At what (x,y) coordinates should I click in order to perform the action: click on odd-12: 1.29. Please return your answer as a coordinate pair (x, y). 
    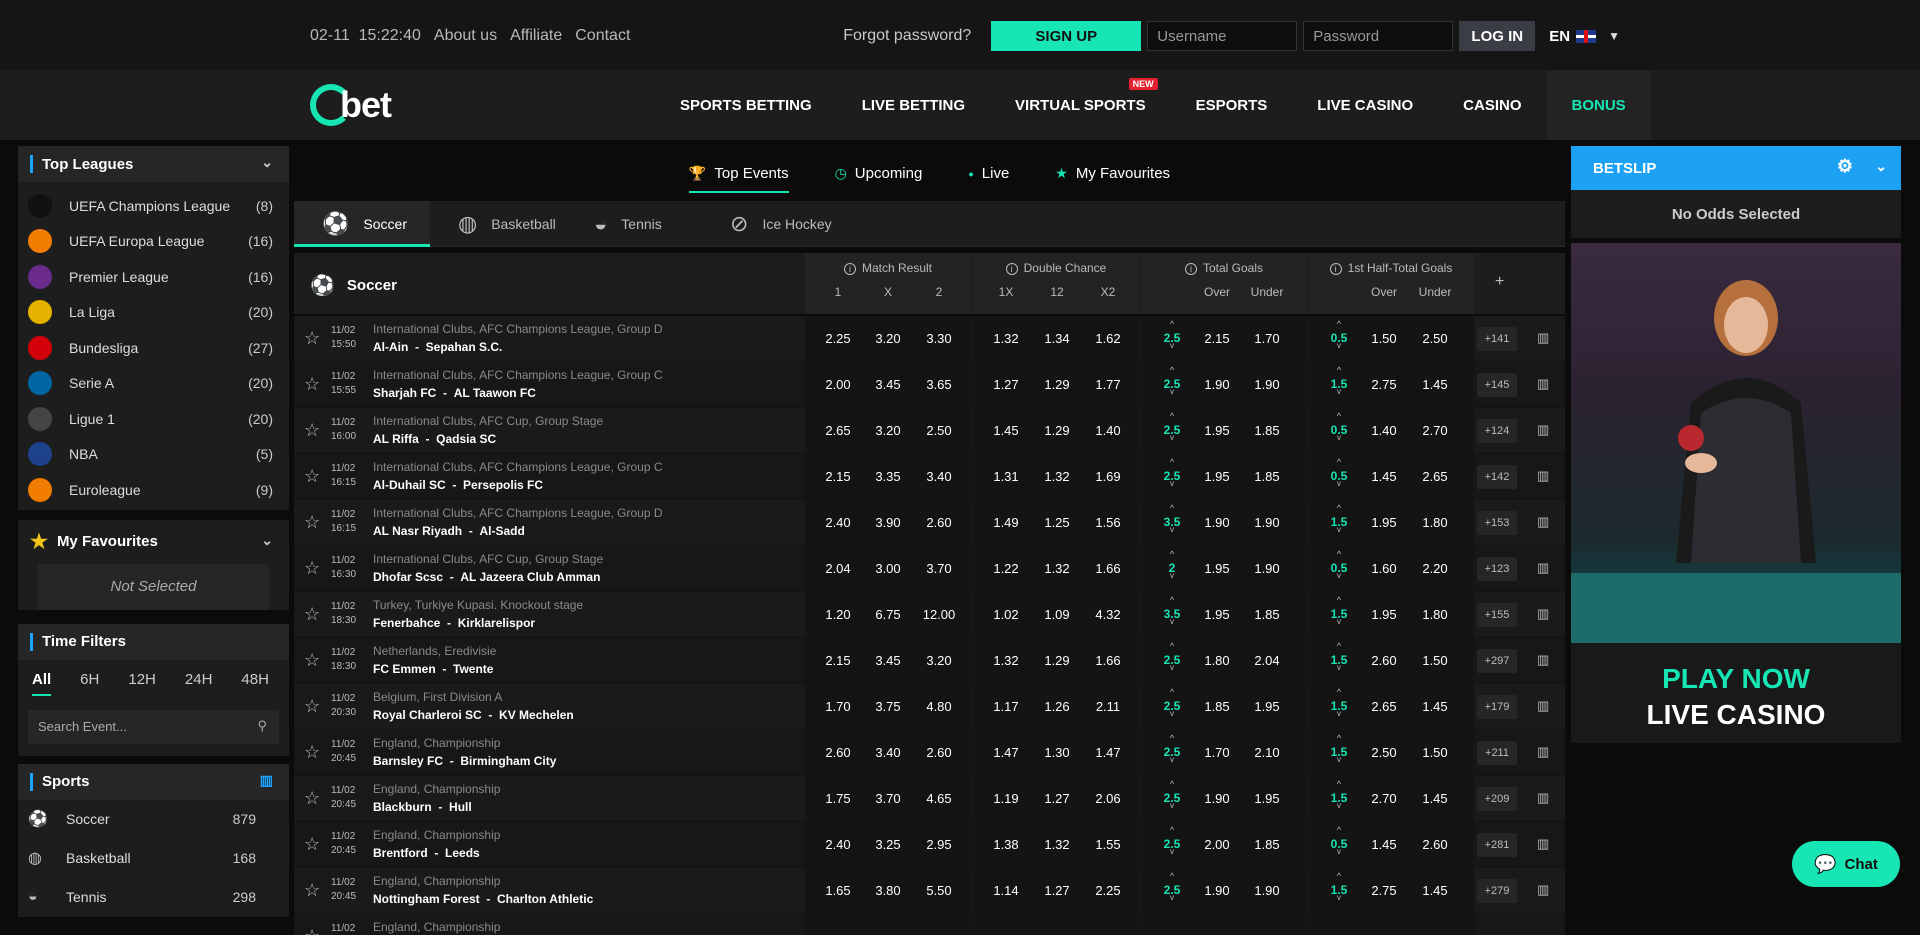
    Looking at the image, I should click on (1057, 660).